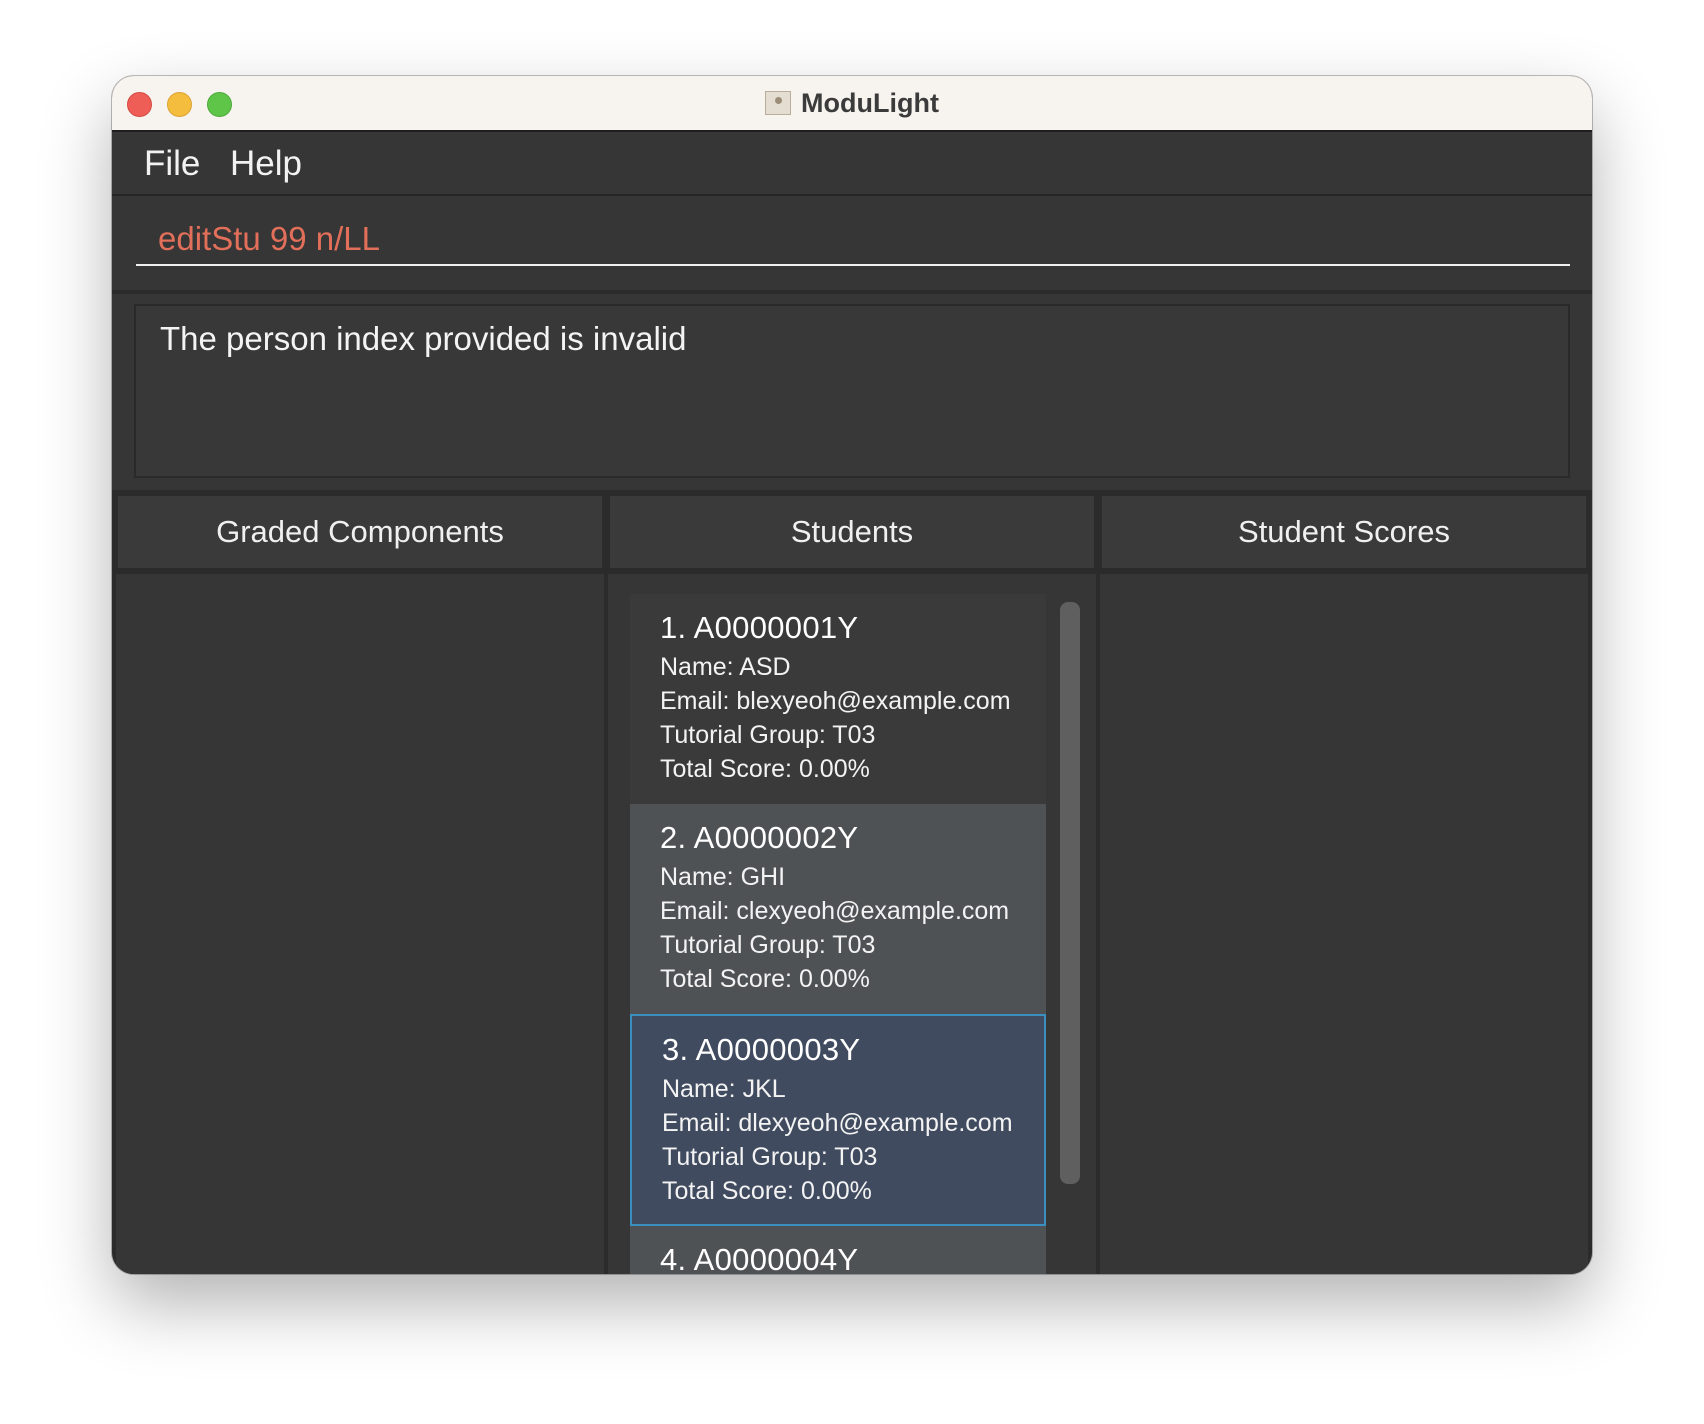 This screenshot has height=1424, width=1704. I want to click on student-email: Email: clexyeoh@example.com, so click(835, 911).